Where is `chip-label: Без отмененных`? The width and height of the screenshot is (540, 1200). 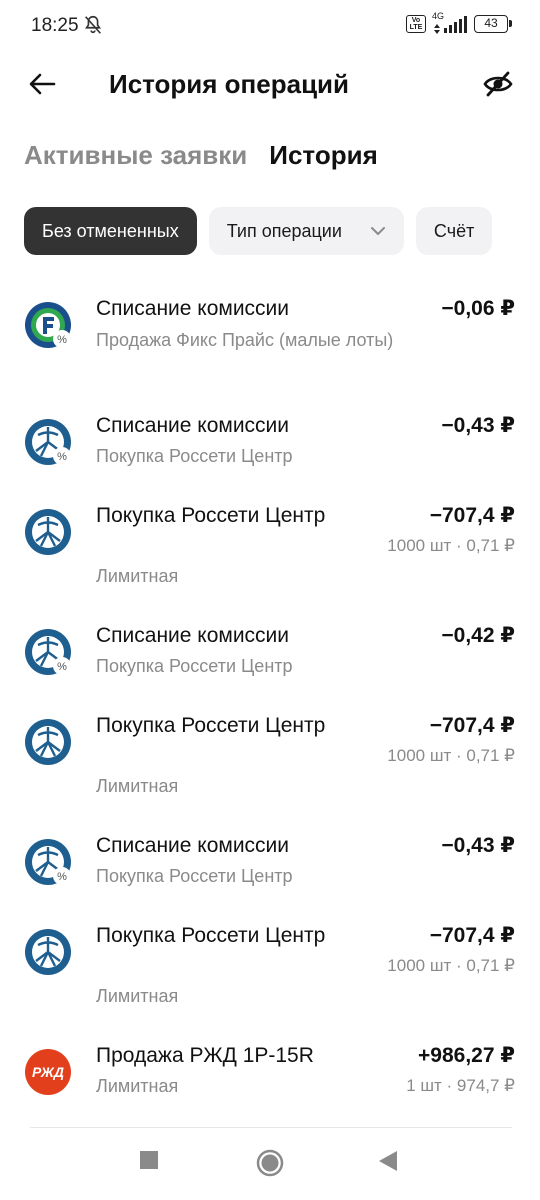 chip-label: Без отмененных is located at coordinates (110, 230).